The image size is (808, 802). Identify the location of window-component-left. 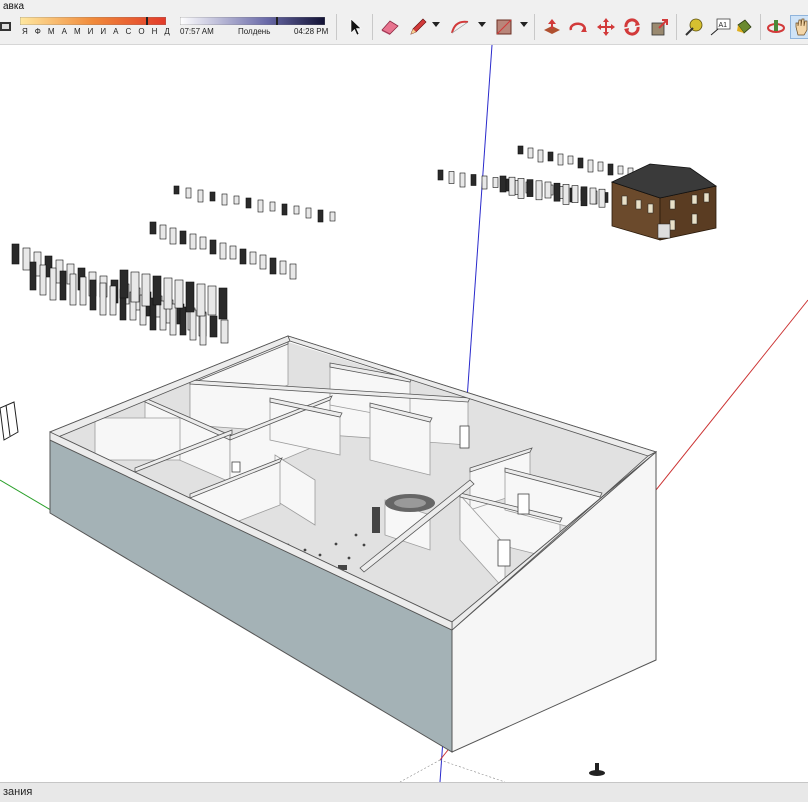
(9, 421).